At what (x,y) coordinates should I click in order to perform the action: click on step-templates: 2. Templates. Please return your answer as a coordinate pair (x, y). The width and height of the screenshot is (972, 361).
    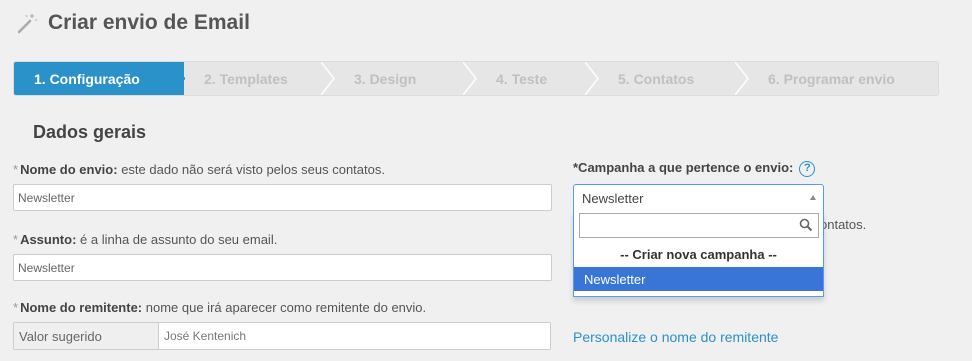
    Looking at the image, I should click on (259, 78).